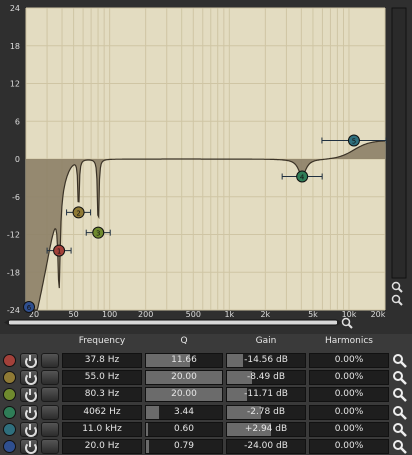  I want to click on frequency-field: 37.8 Hz, so click(102, 360).